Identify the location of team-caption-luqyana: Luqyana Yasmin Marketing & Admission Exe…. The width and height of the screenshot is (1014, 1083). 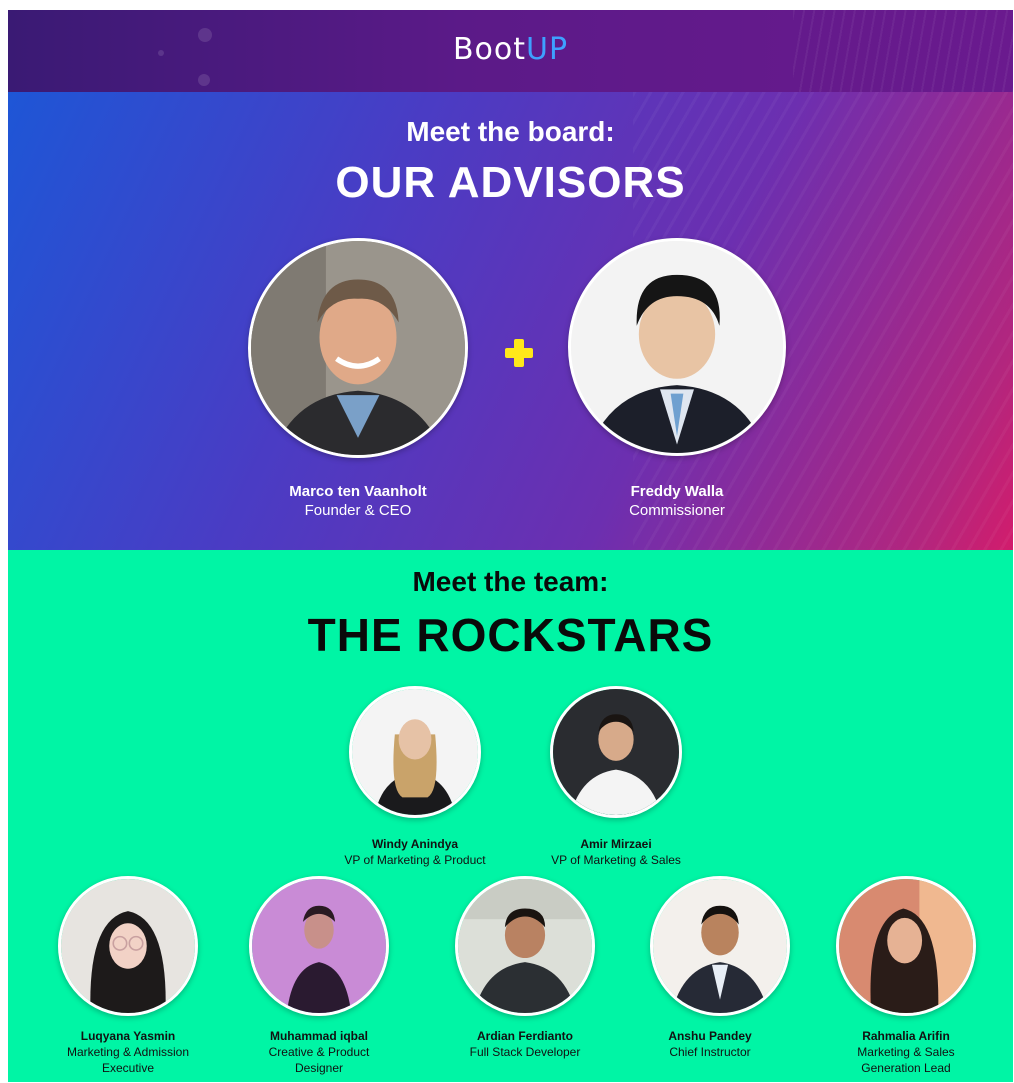
(128, 1052).